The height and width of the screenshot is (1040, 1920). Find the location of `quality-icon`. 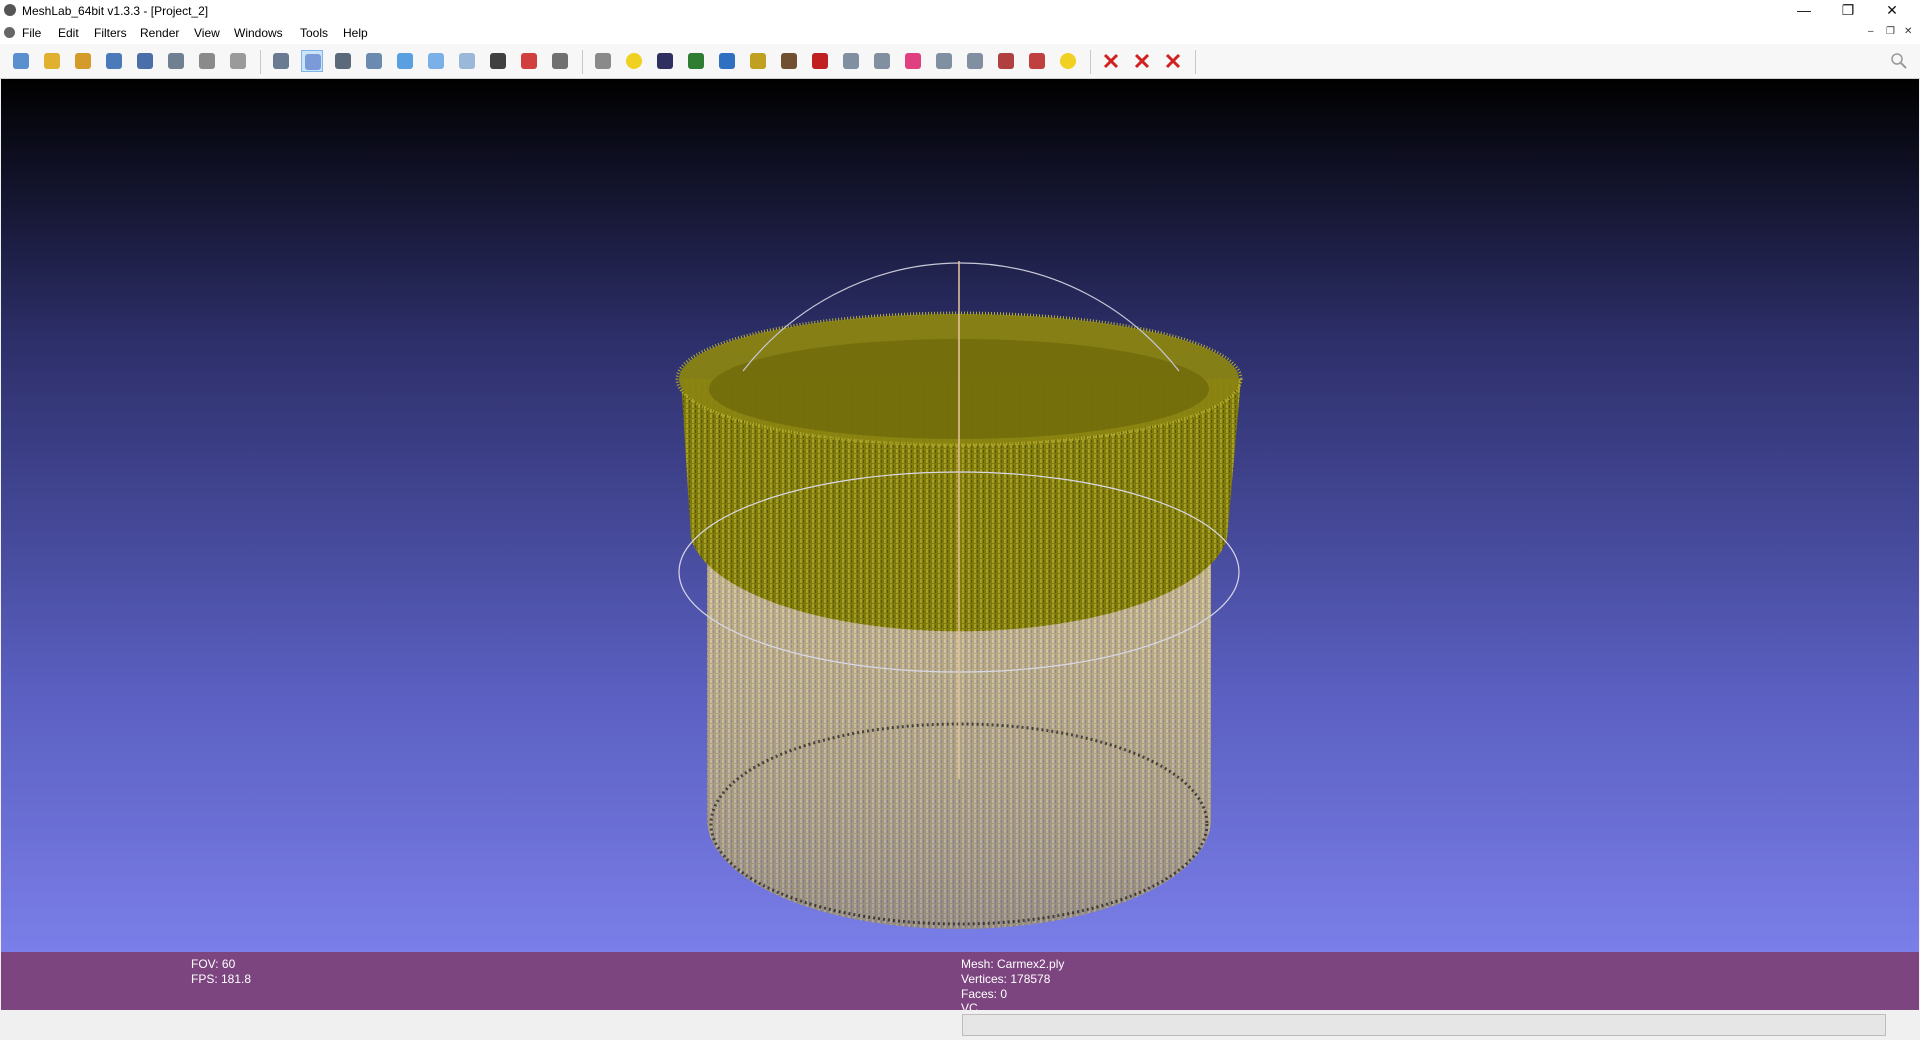

quality-icon is located at coordinates (851, 61).